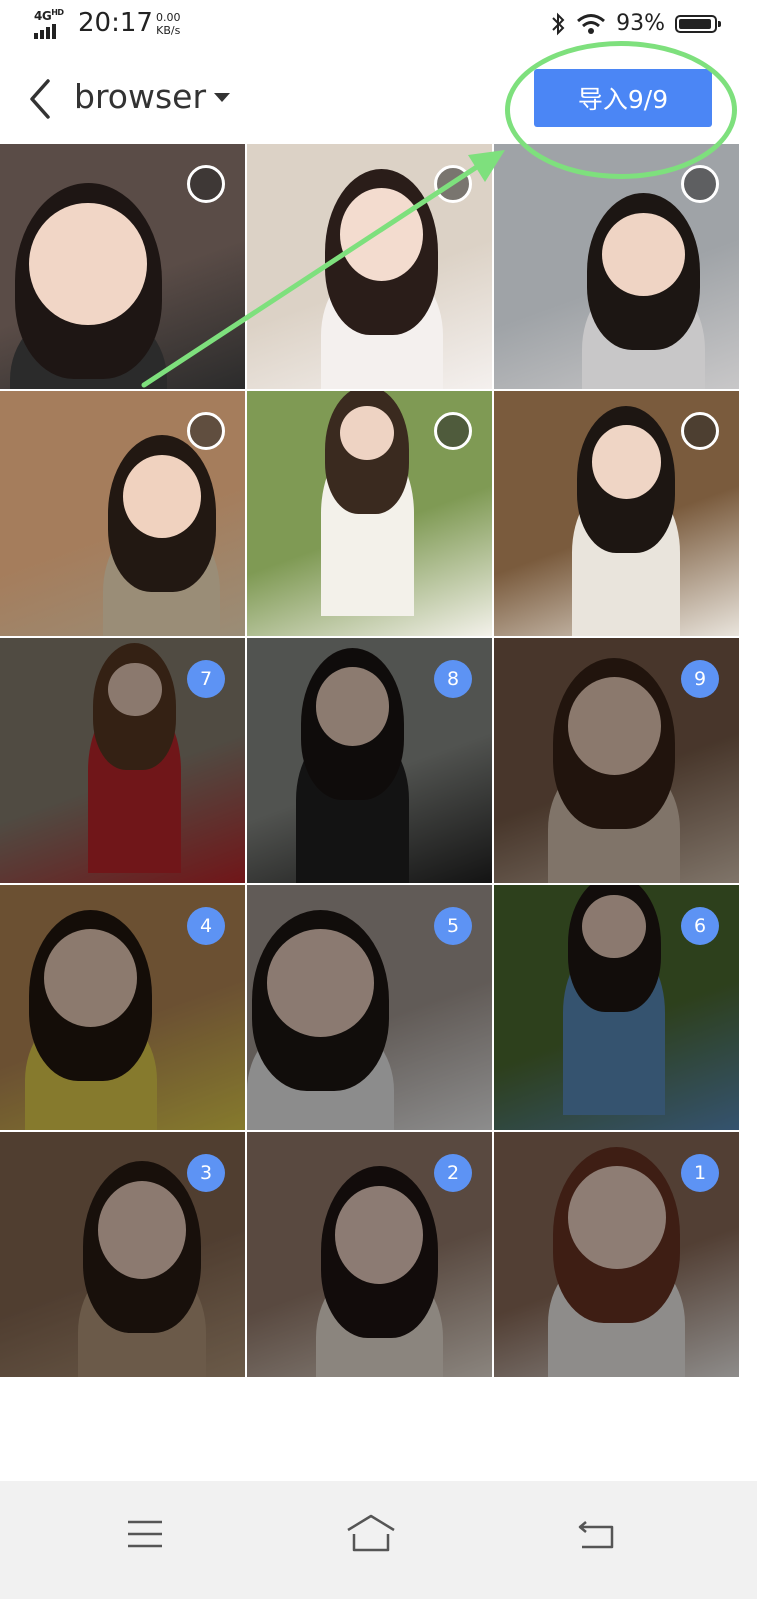 Image resolution: width=757 pixels, height=1599 pixels. What do you see at coordinates (43, 16) in the screenshot?
I see `network-type: 4G` at bounding box center [43, 16].